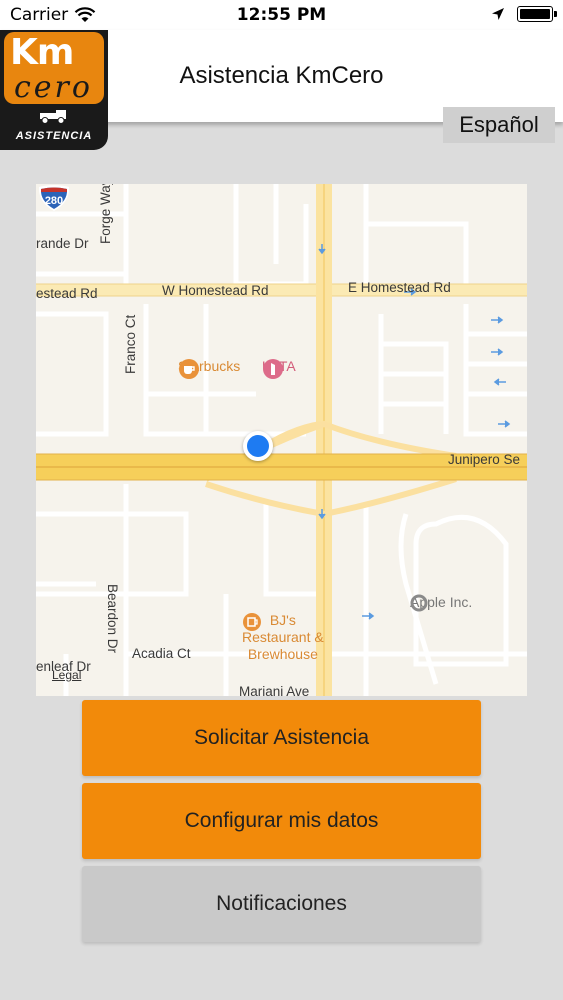 The image size is (563, 1000). What do you see at coordinates (283, 637) in the screenshot?
I see `poi-bjs: BJ's Restaurant & Brewhouse` at bounding box center [283, 637].